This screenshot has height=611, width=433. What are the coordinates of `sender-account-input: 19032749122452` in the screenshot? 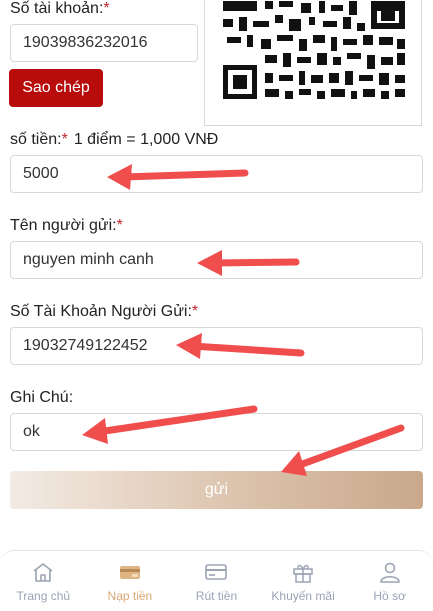 It's located at (216, 346).